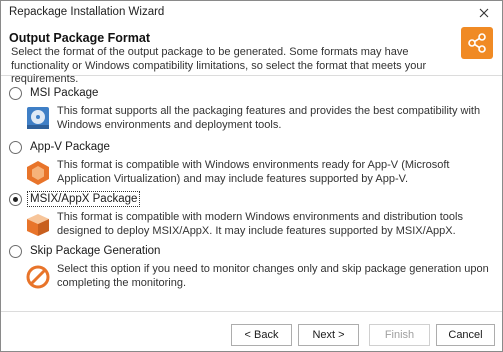 This screenshot has height=352, width=503. I want to click on window-title: Repackage Installation Wizard, so click(87, 12).